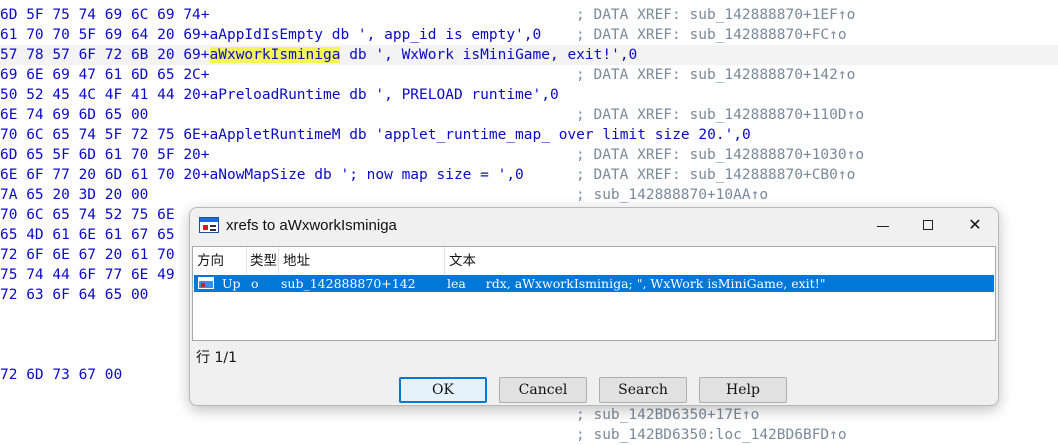  What do you see at coordinates (716, 175) in the screenshot?
I see `listing-comment: ; DATA XREF: sub_142888870+CB0↑o` at bounding box center [716, 175].